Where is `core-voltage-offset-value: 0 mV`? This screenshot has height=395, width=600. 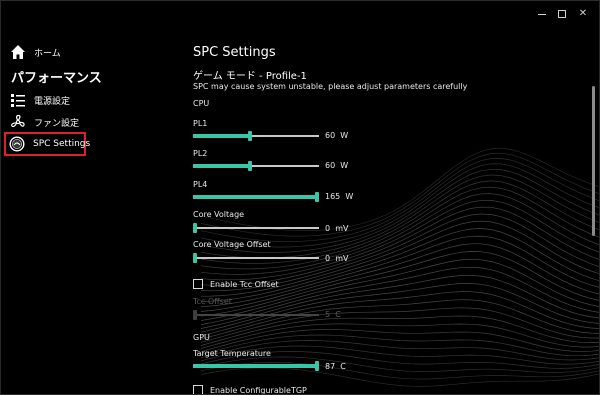
core-voltage-offset-value: 0 mV is located at coordinates (336, 258).